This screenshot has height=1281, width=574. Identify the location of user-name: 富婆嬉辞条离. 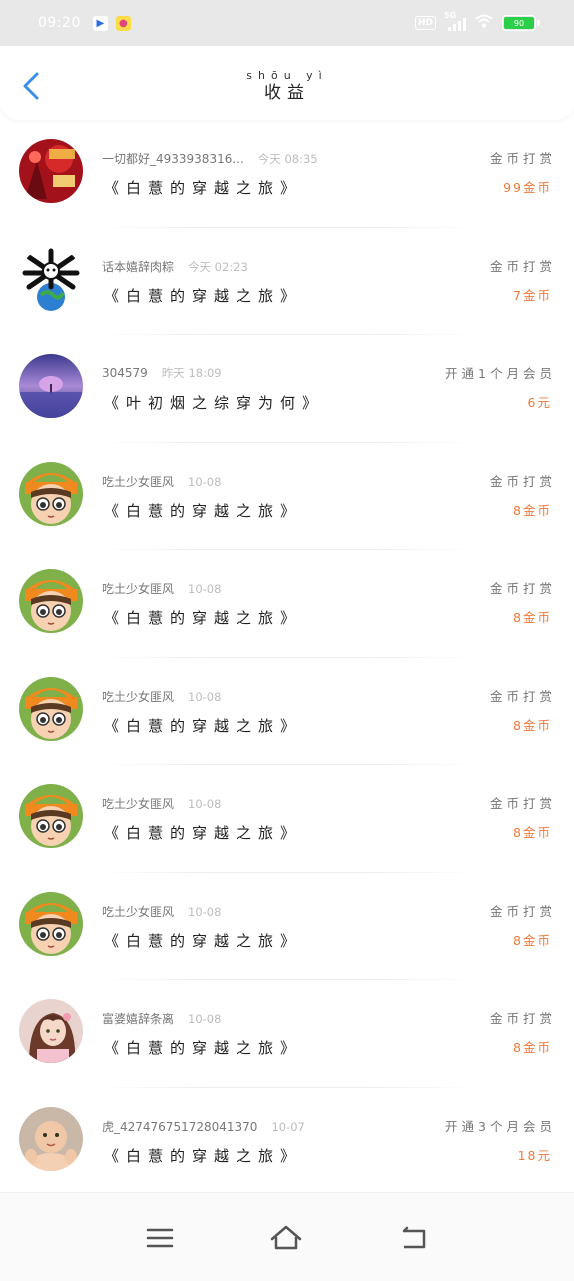
(138, 1019).